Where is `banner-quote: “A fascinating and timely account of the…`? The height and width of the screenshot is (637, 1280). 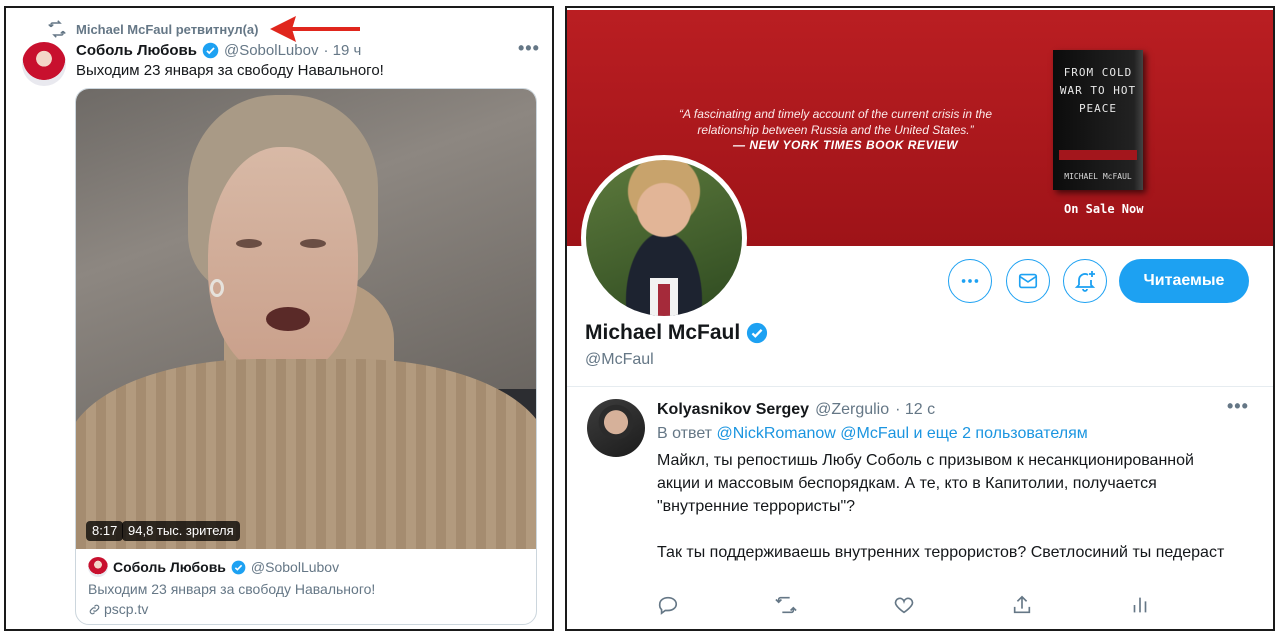
banner-quote: “A fascinating and timely account of the… is located at coordinates (835, 122).